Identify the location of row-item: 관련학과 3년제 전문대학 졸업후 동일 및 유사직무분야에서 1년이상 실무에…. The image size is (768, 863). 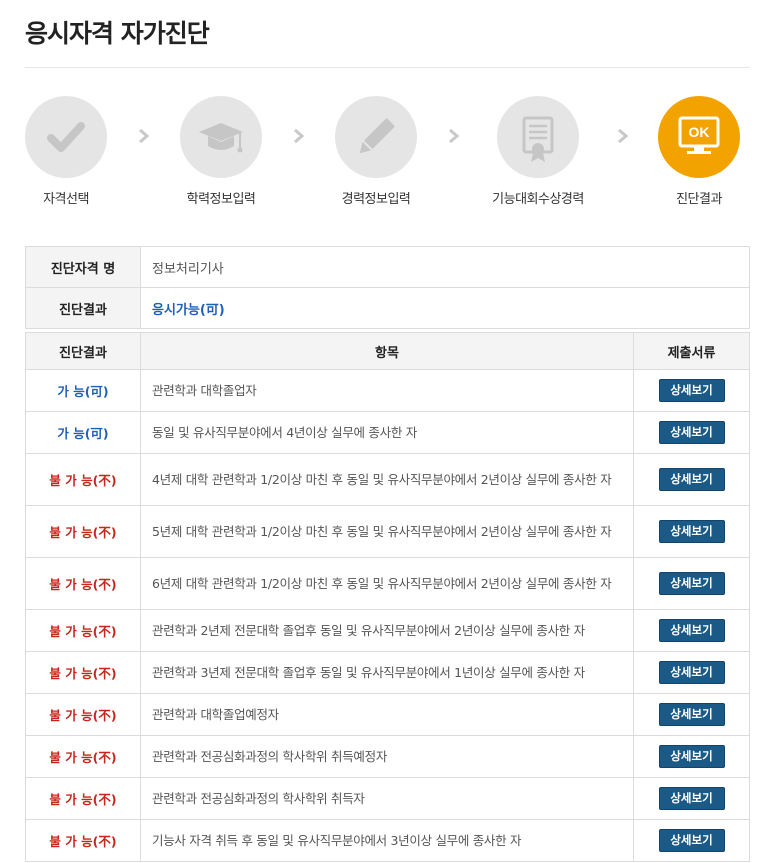
(387, 672).